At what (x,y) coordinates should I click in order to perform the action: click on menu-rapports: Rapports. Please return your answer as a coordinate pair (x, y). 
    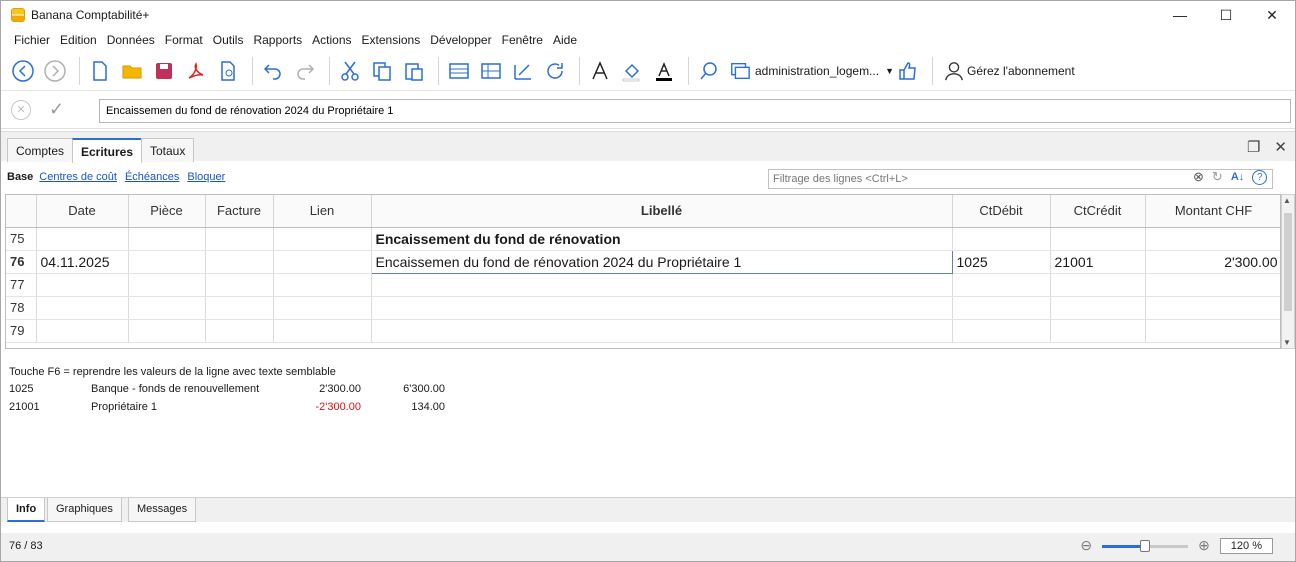
    Looking at the image, I should click on (277, 40).